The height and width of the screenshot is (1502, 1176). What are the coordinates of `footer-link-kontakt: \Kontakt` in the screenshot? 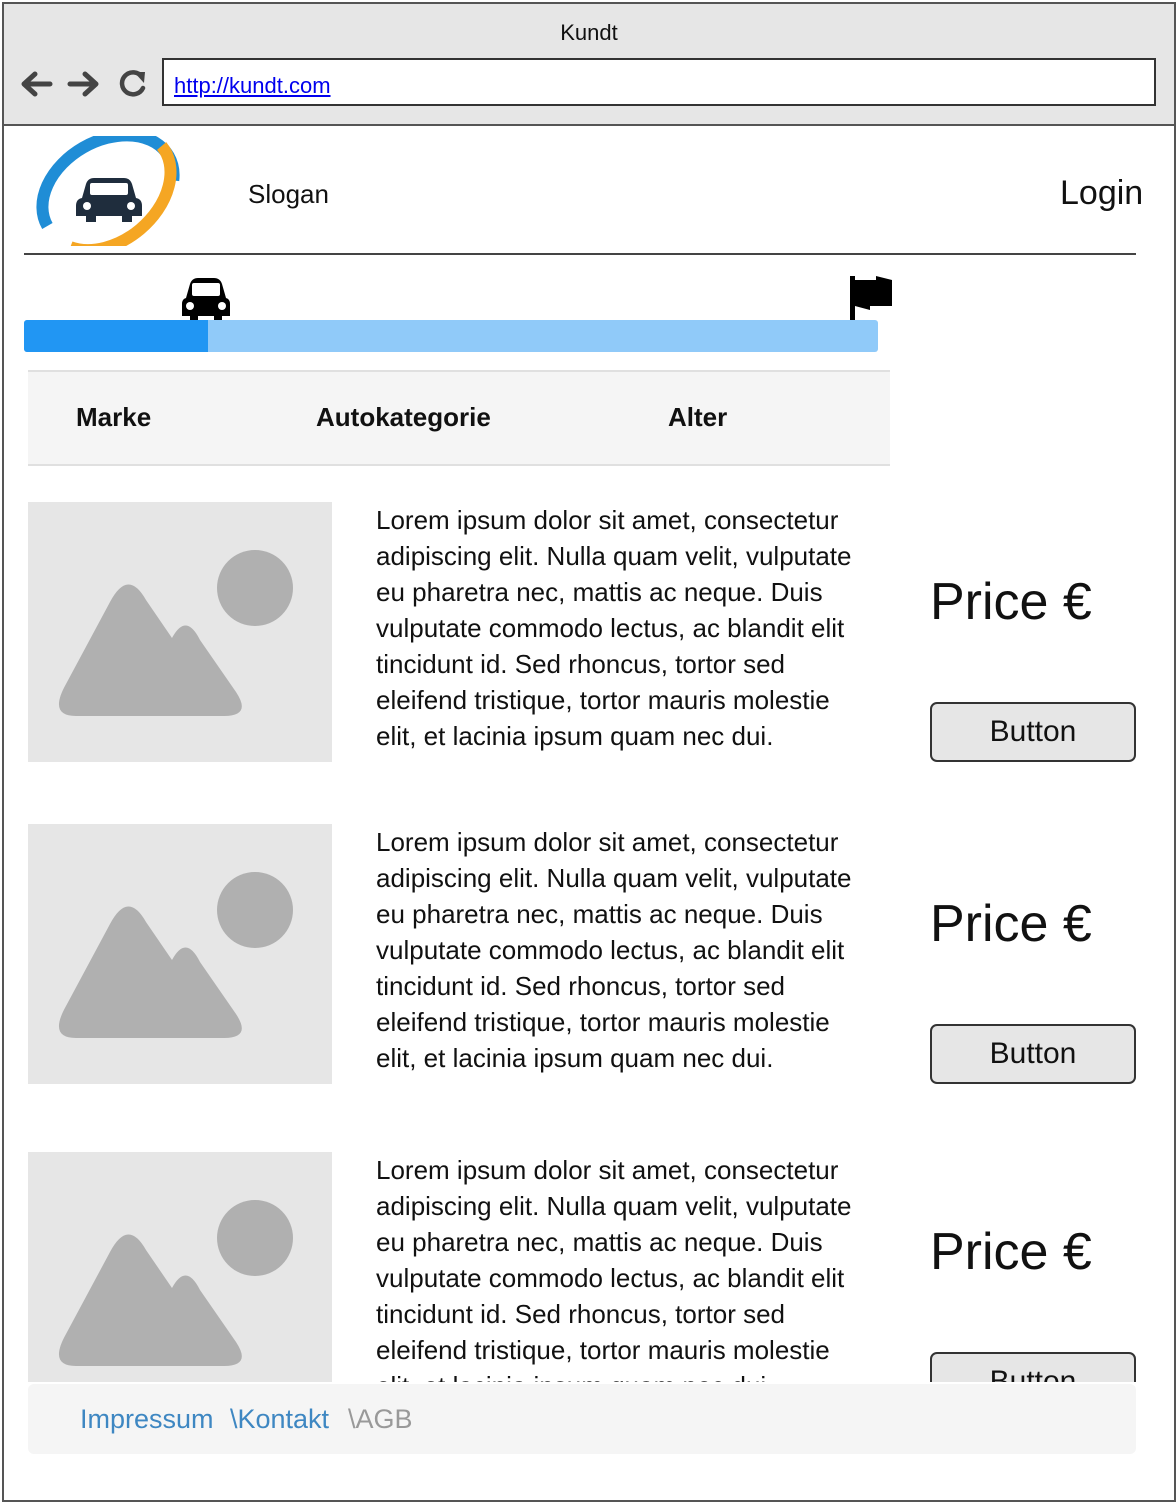 It's located at (279, 1419).